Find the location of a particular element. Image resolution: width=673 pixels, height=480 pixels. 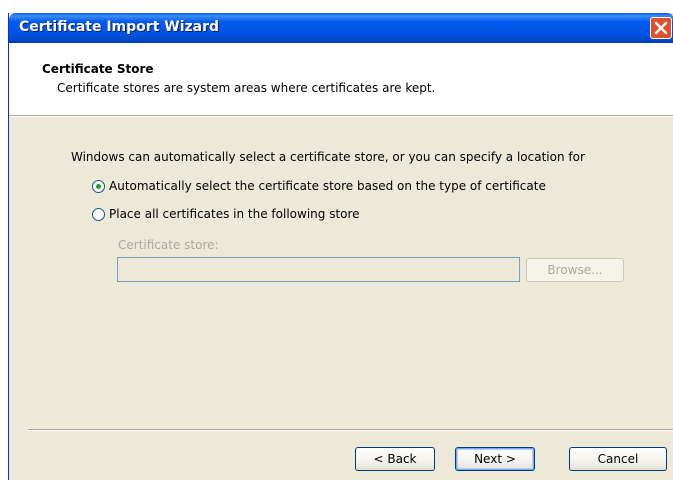

back-button: < Back is located at coordinates (395, 459).